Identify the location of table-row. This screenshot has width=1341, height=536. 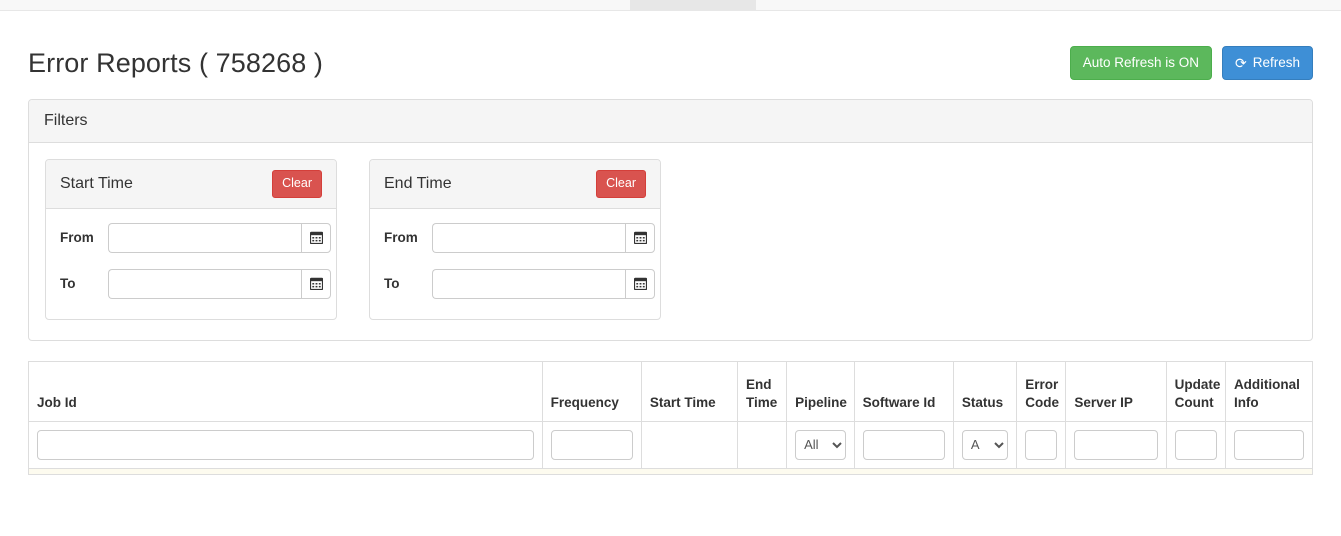
(670, 471).